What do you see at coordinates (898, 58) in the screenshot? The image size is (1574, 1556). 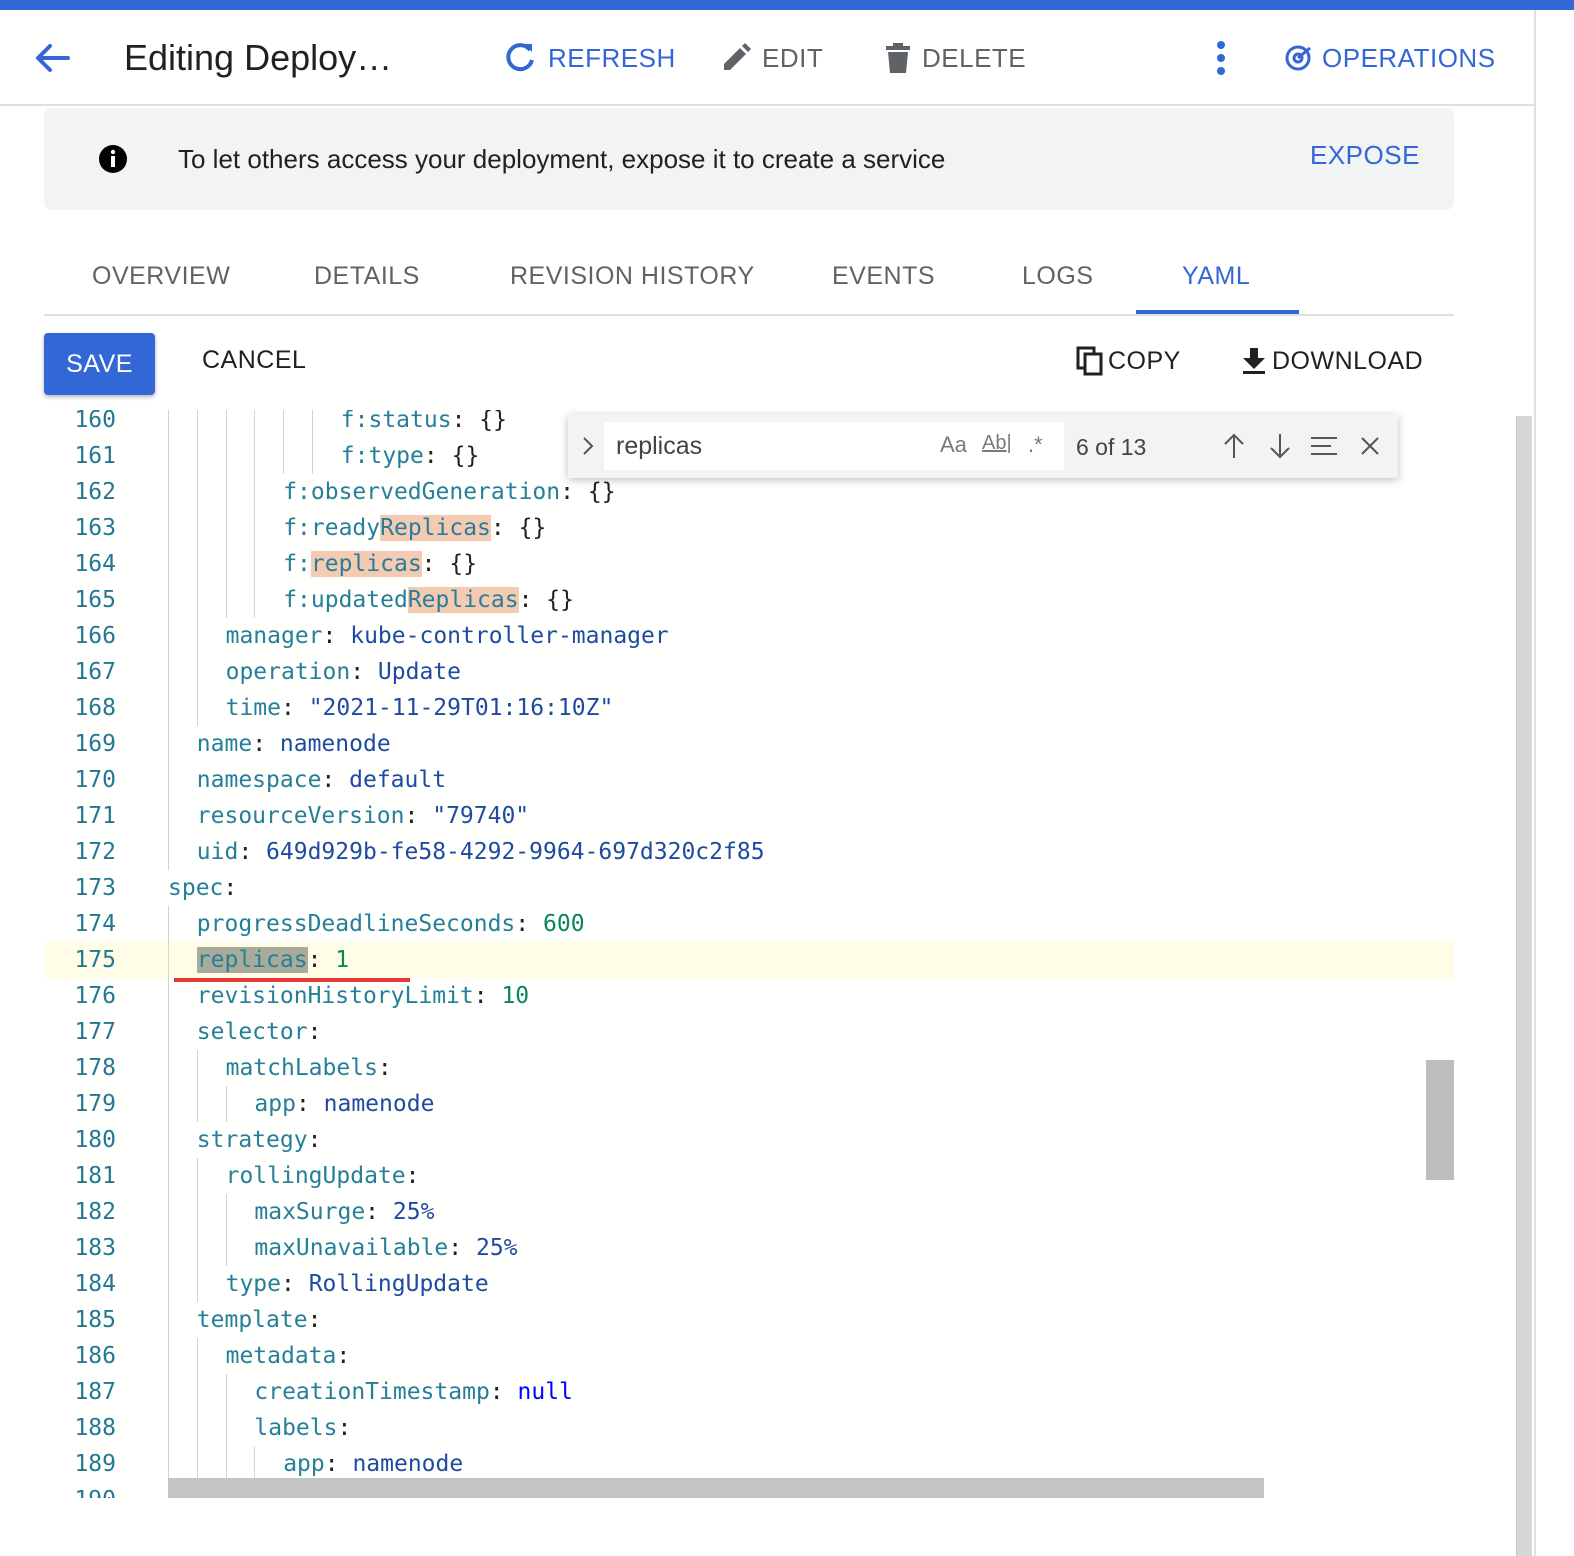 I see `trash-icon` at bounding box center [898, 58].